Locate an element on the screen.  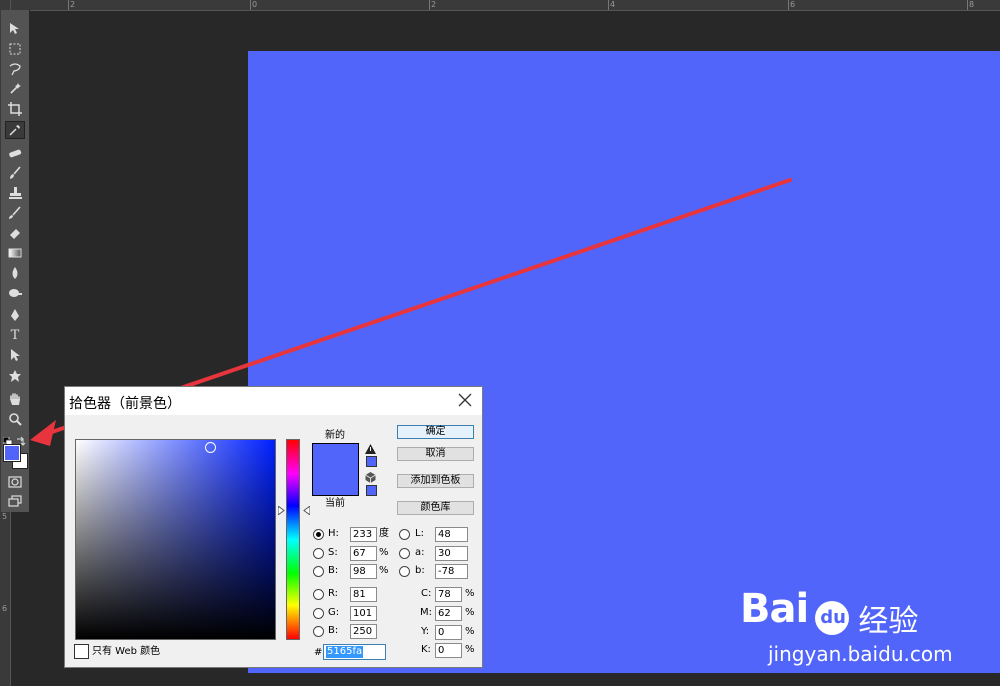
hue-slider-handle-right is located at coordinates (307, 511).